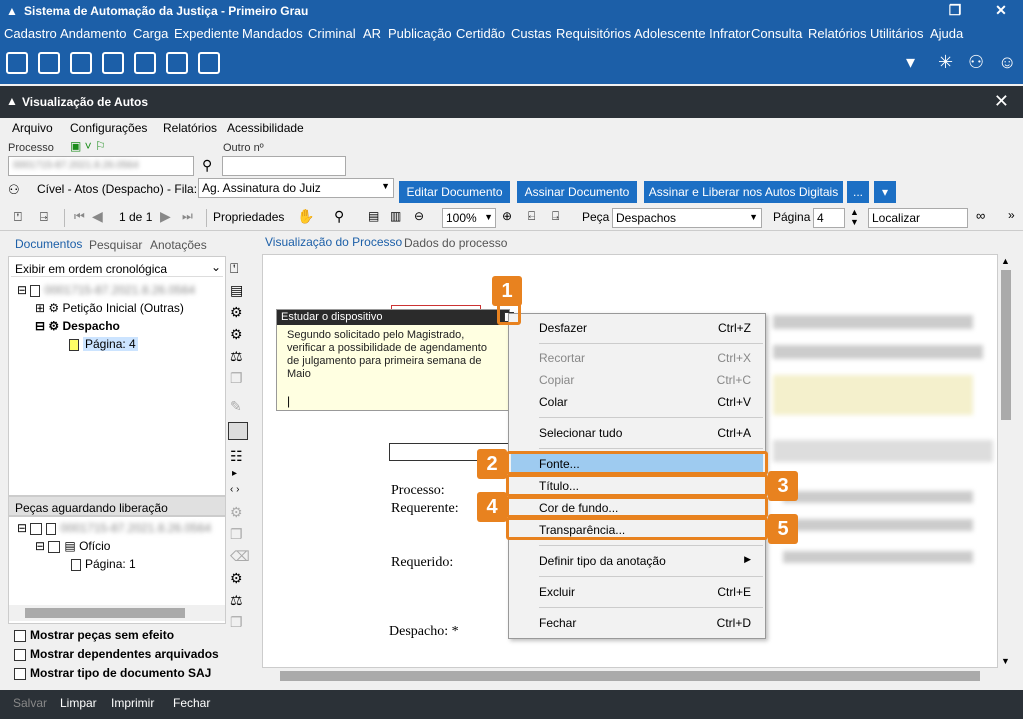 The height and width of the screenshot is (719, 1023). I want to click on rotate-right-icon: ⍈, so click(555, 216).